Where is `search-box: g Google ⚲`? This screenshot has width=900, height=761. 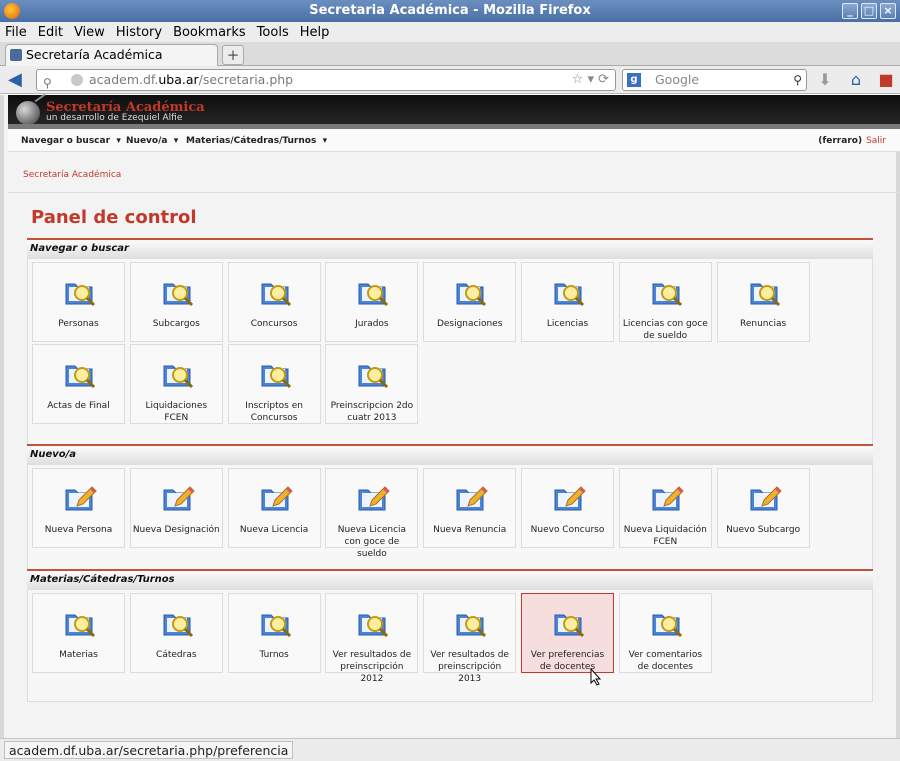
search-box: g Google ⚲ is located at coordinates (714, 80).